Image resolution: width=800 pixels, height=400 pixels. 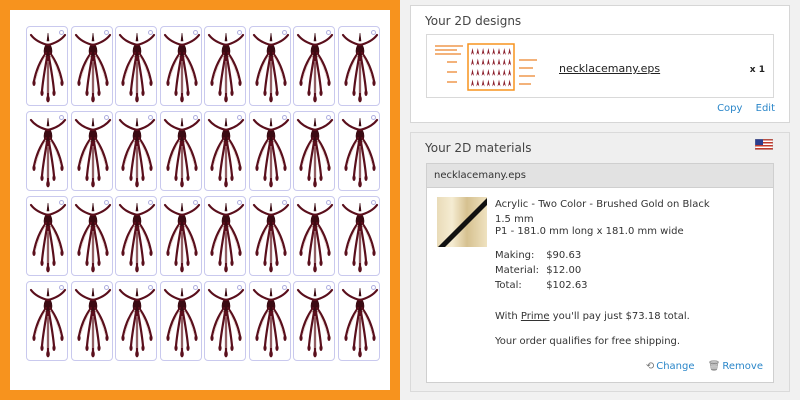 I want to click on material-size: P1 - 181.0 mm long x 181.0 mm wide, so click(x=589, y=231).